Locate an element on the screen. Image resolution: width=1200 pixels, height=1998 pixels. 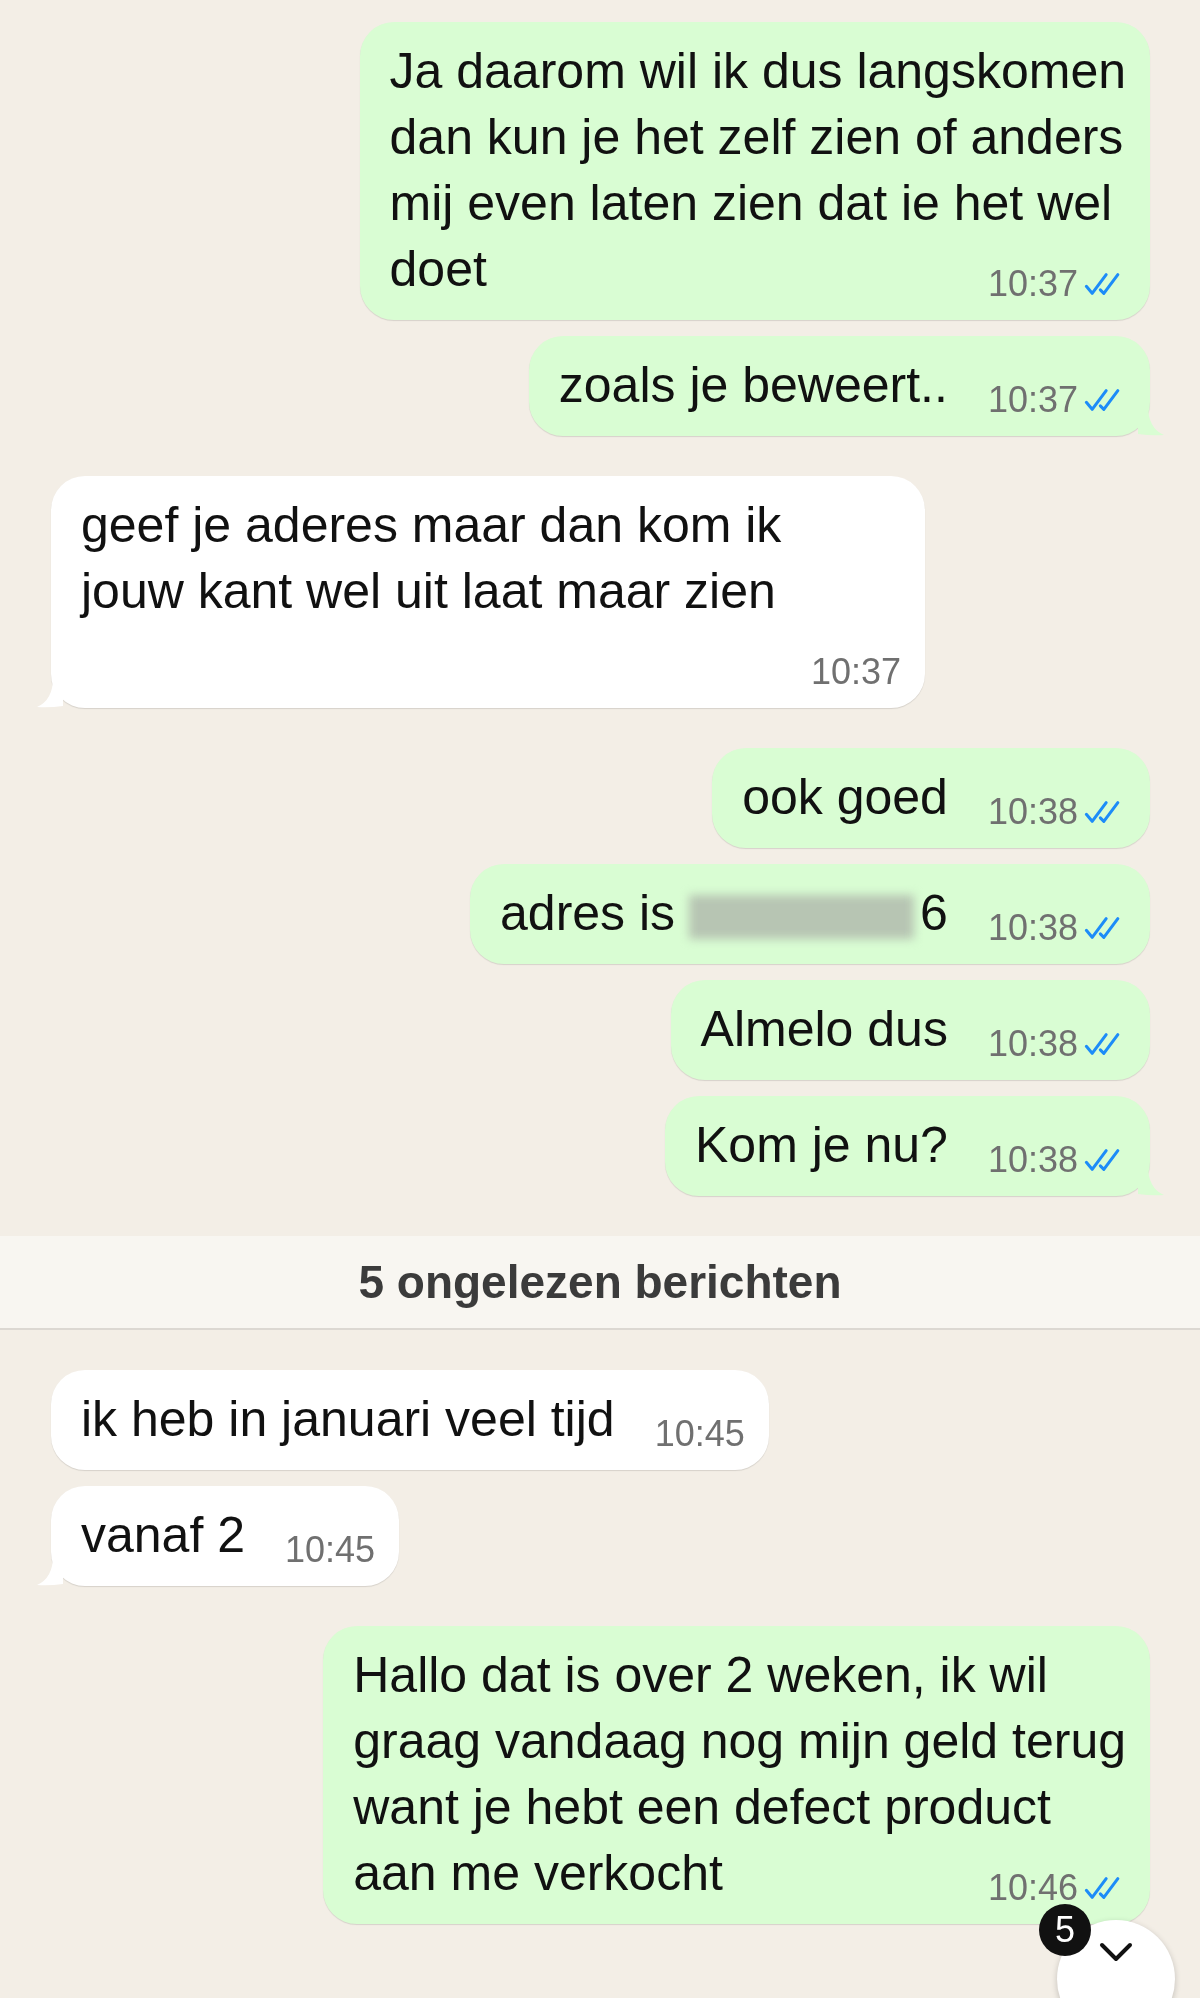
unread-divider-text: 5 ongelezen berichten is located at coordinates (600, 1282).